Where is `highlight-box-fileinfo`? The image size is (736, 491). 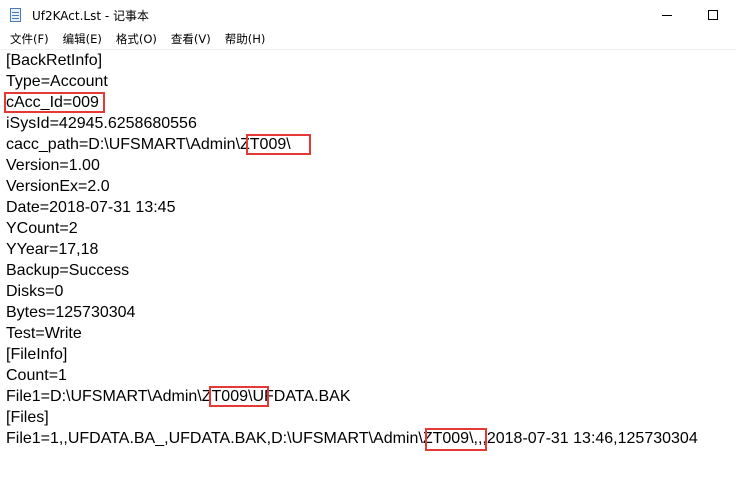
highlight-box-fileinfo is located at coordinates (239, 396).